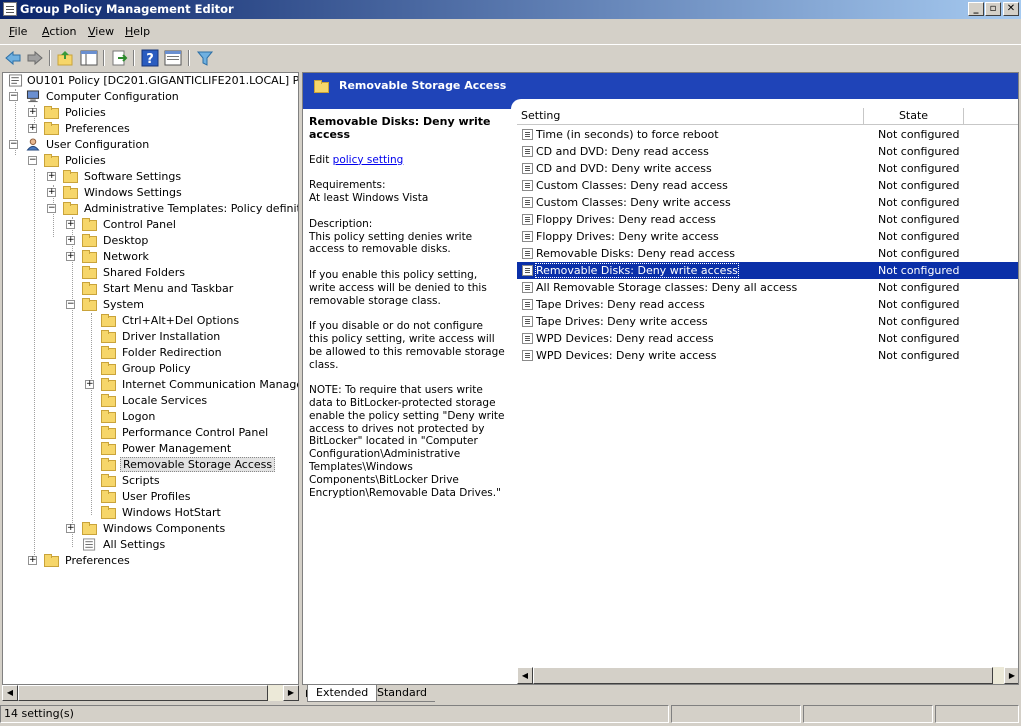  Describe the element at coordinates (89, 58) in the screenshot. I see `show-hide-tree-icon` at that location.